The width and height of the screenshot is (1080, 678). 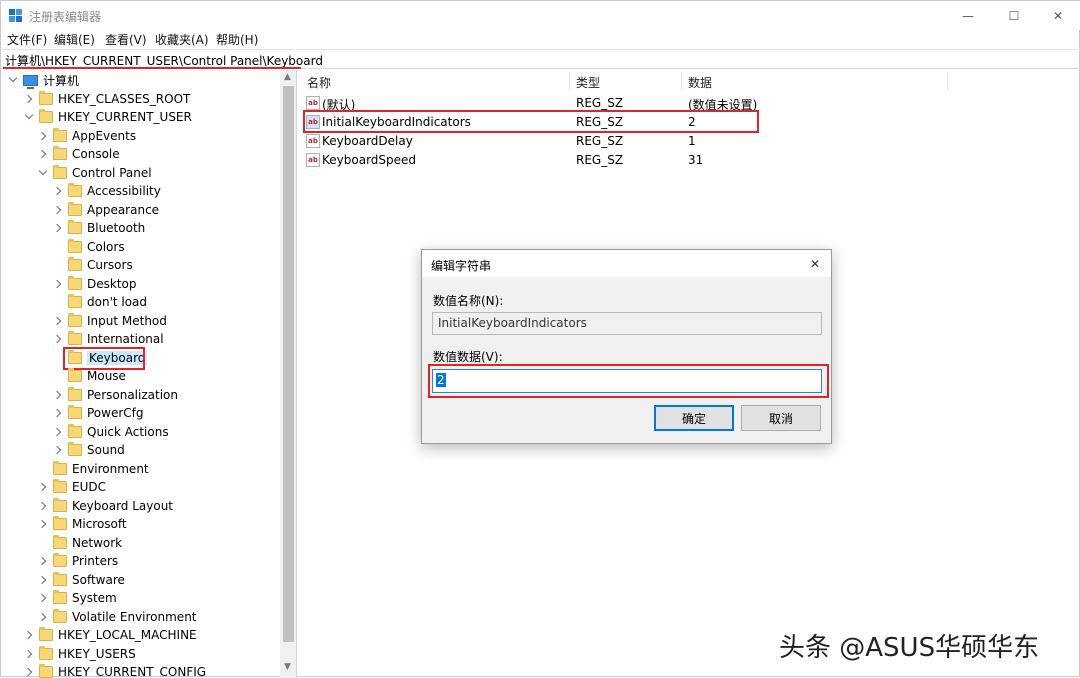 What do you see at coordinates (27, 39) in the screenshot?
I see `menu-file: 文件(F)` at bounding box center [27, 39].